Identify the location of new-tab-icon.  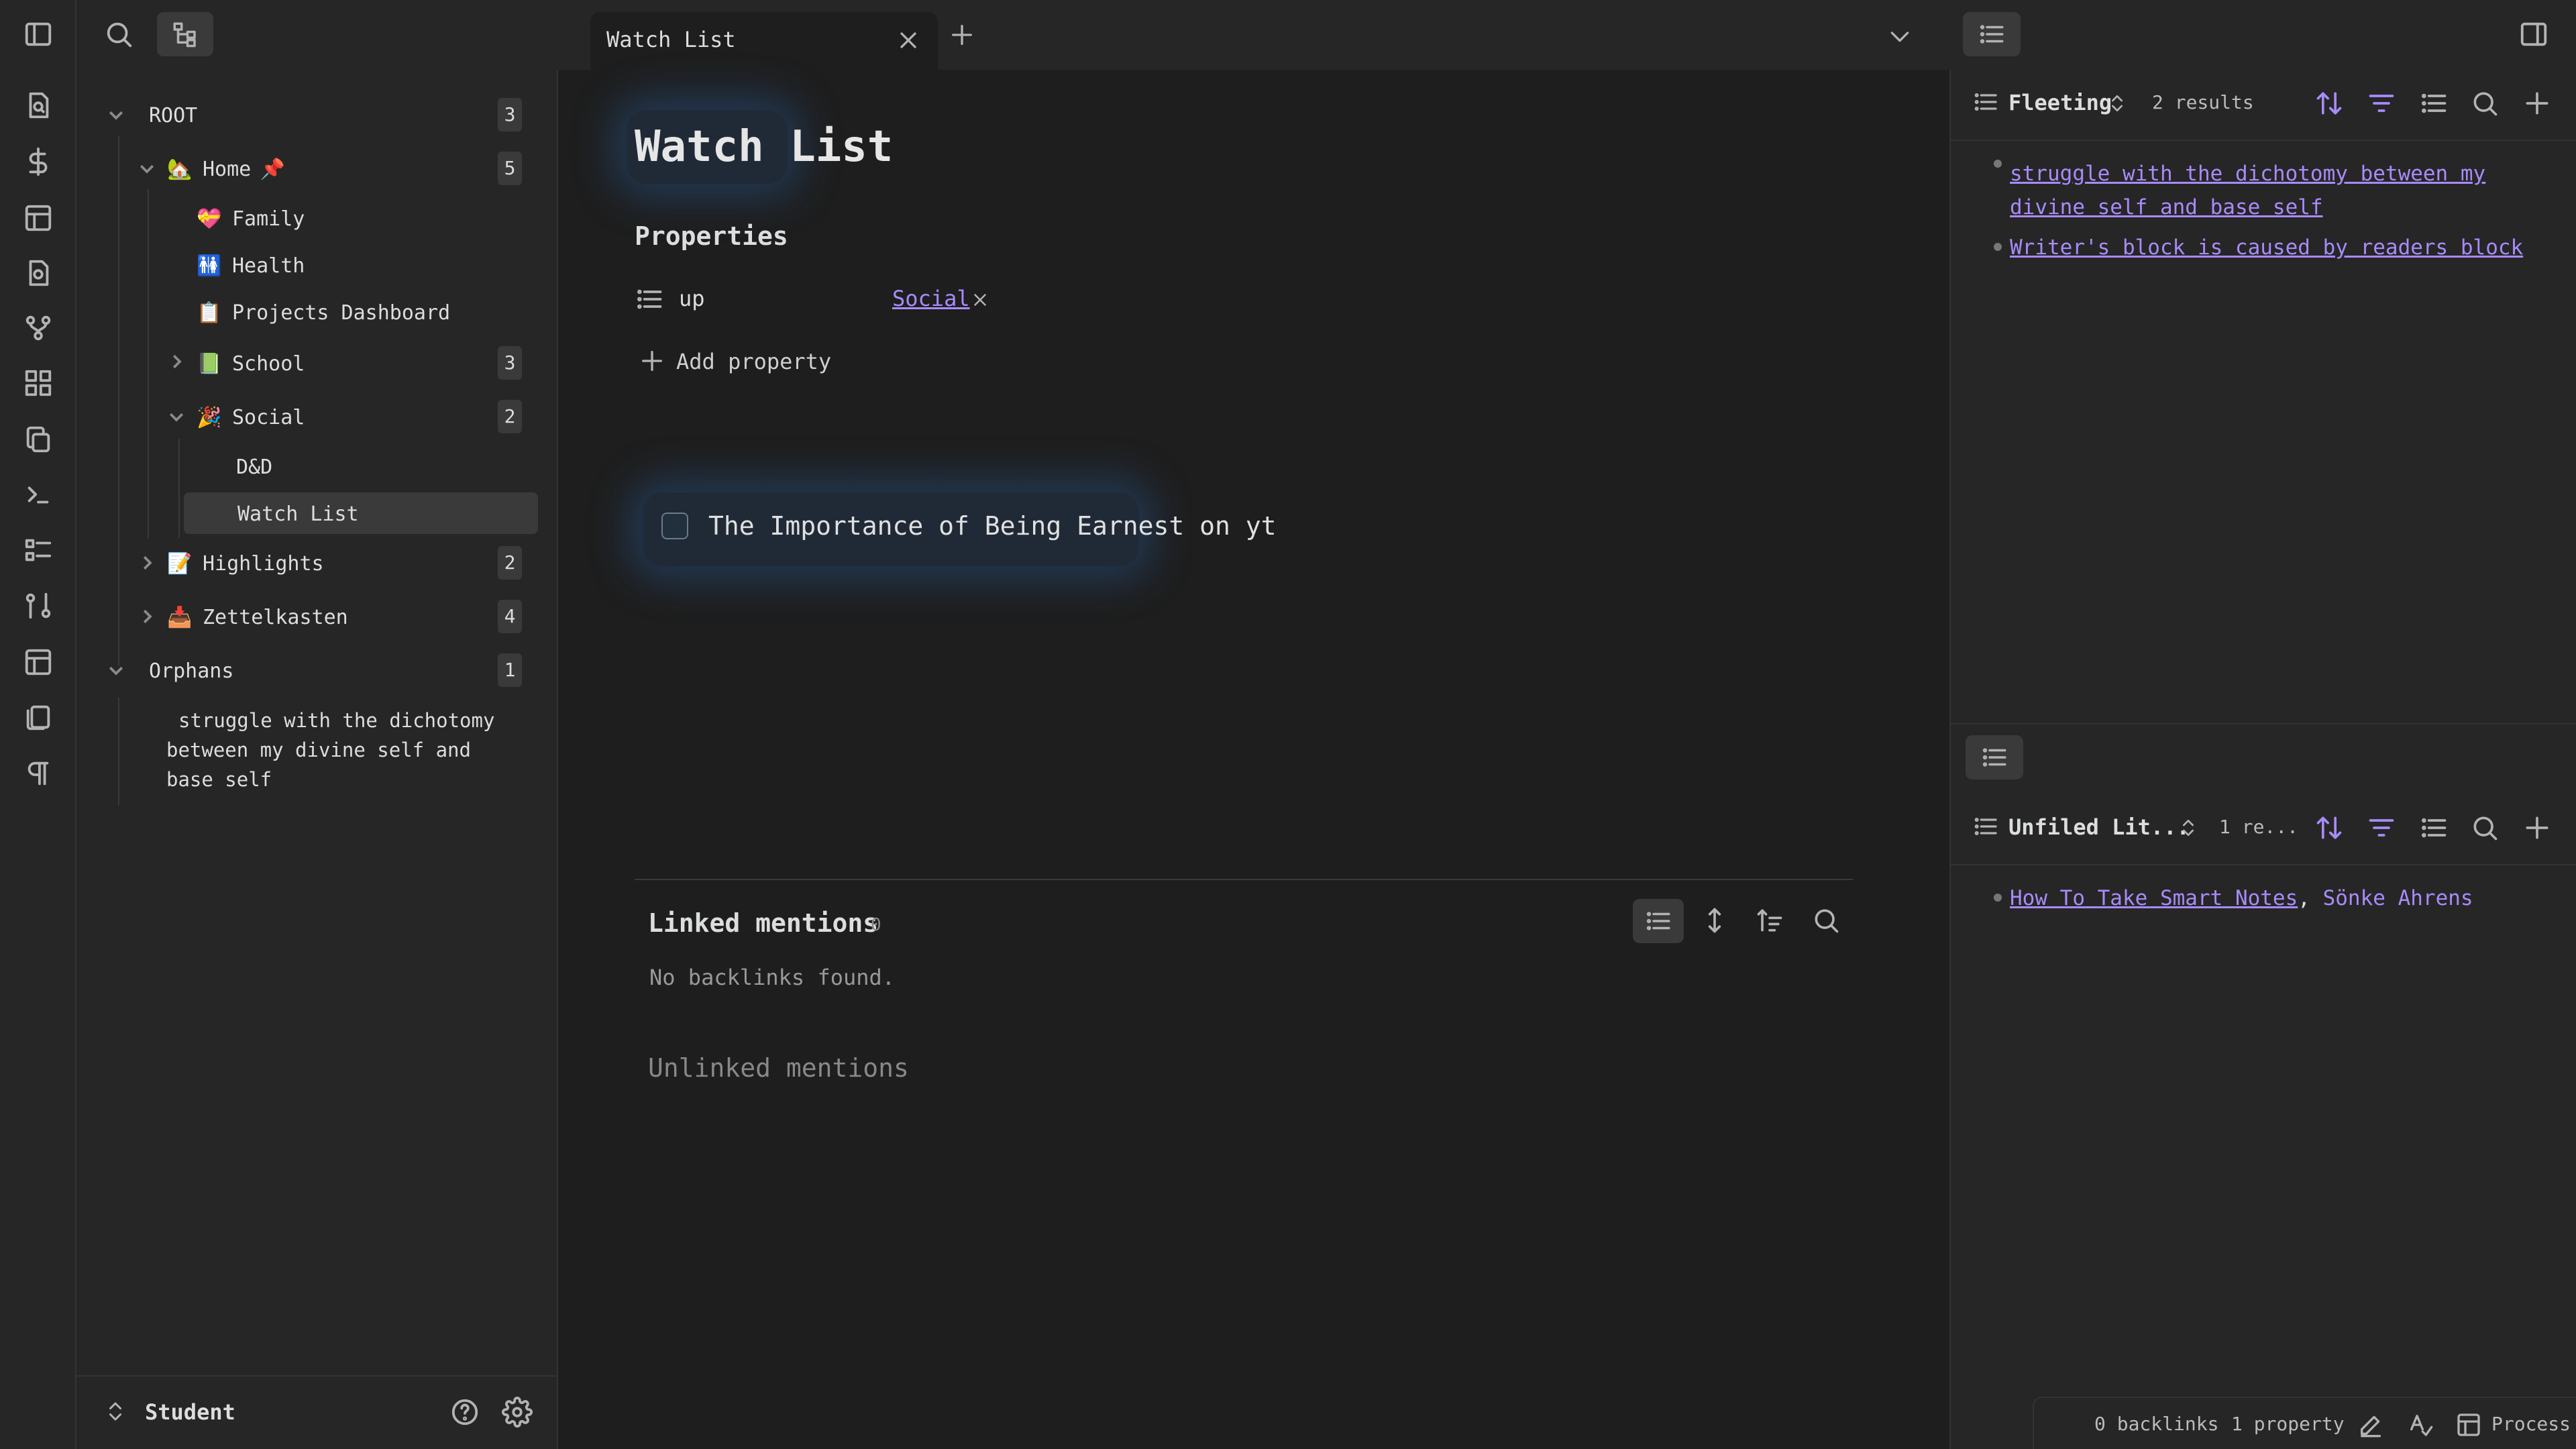
(962, 34).